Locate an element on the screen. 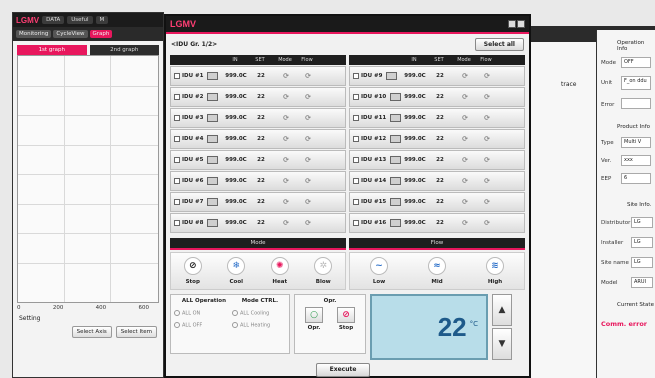 This screenshot has height=378, width=655. tab-cycleview: CycleView is located at coordinates (70, 34).